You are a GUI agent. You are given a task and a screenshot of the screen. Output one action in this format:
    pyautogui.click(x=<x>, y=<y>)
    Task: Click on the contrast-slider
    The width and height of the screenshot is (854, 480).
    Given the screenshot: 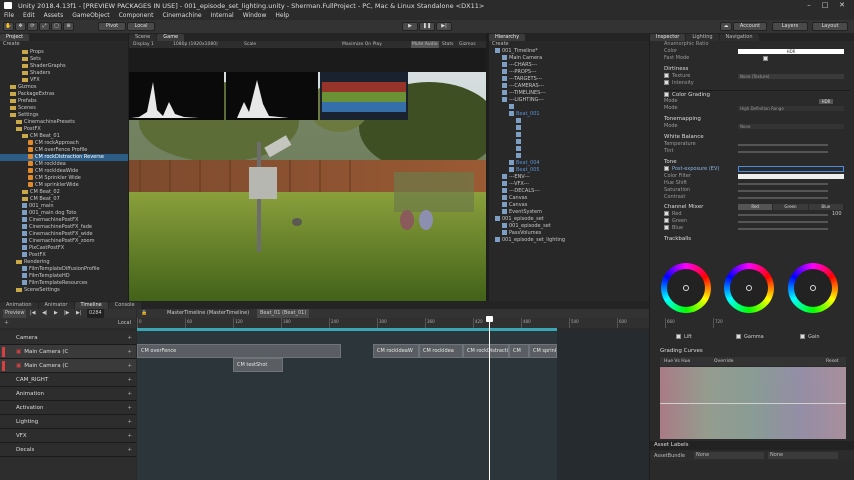 What is the action you would take?
    pyautogui.click(x=783, y=198)
    